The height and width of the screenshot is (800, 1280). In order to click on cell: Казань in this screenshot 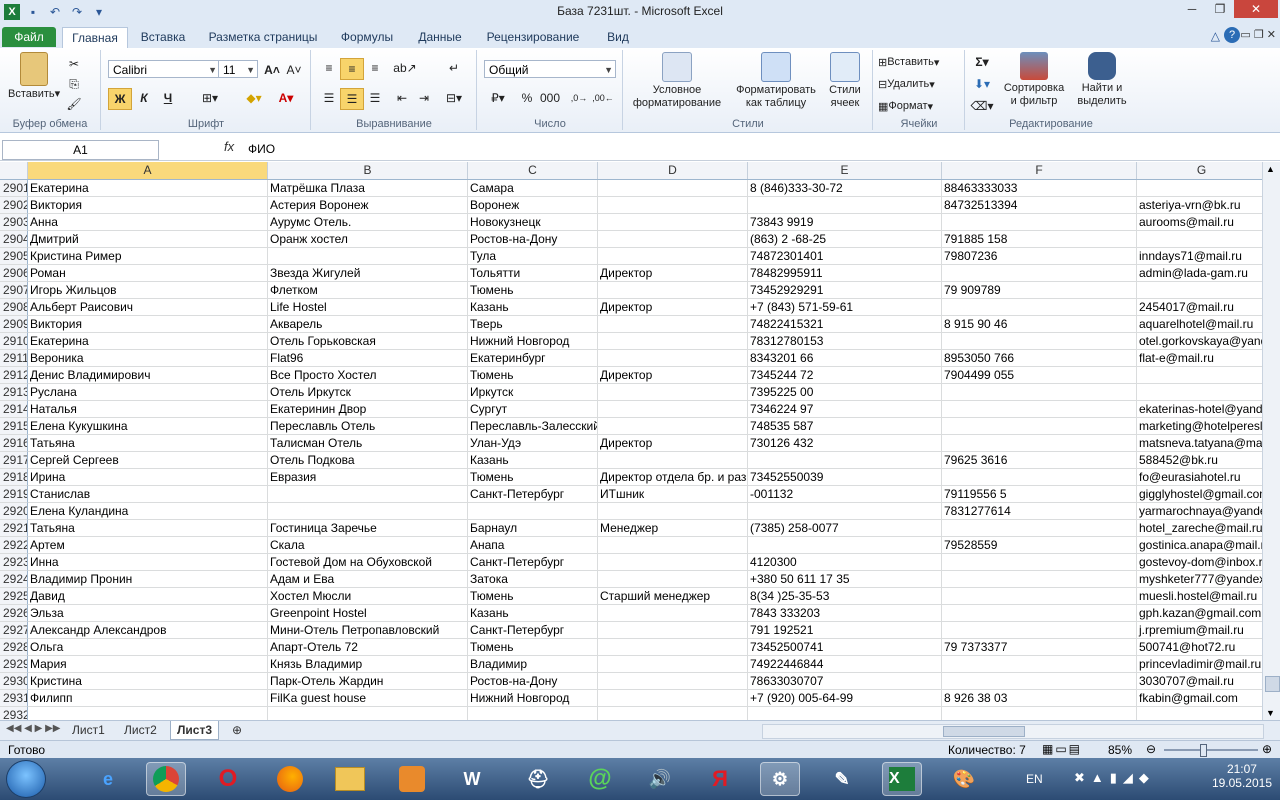, I will do `click(533, 307)`.